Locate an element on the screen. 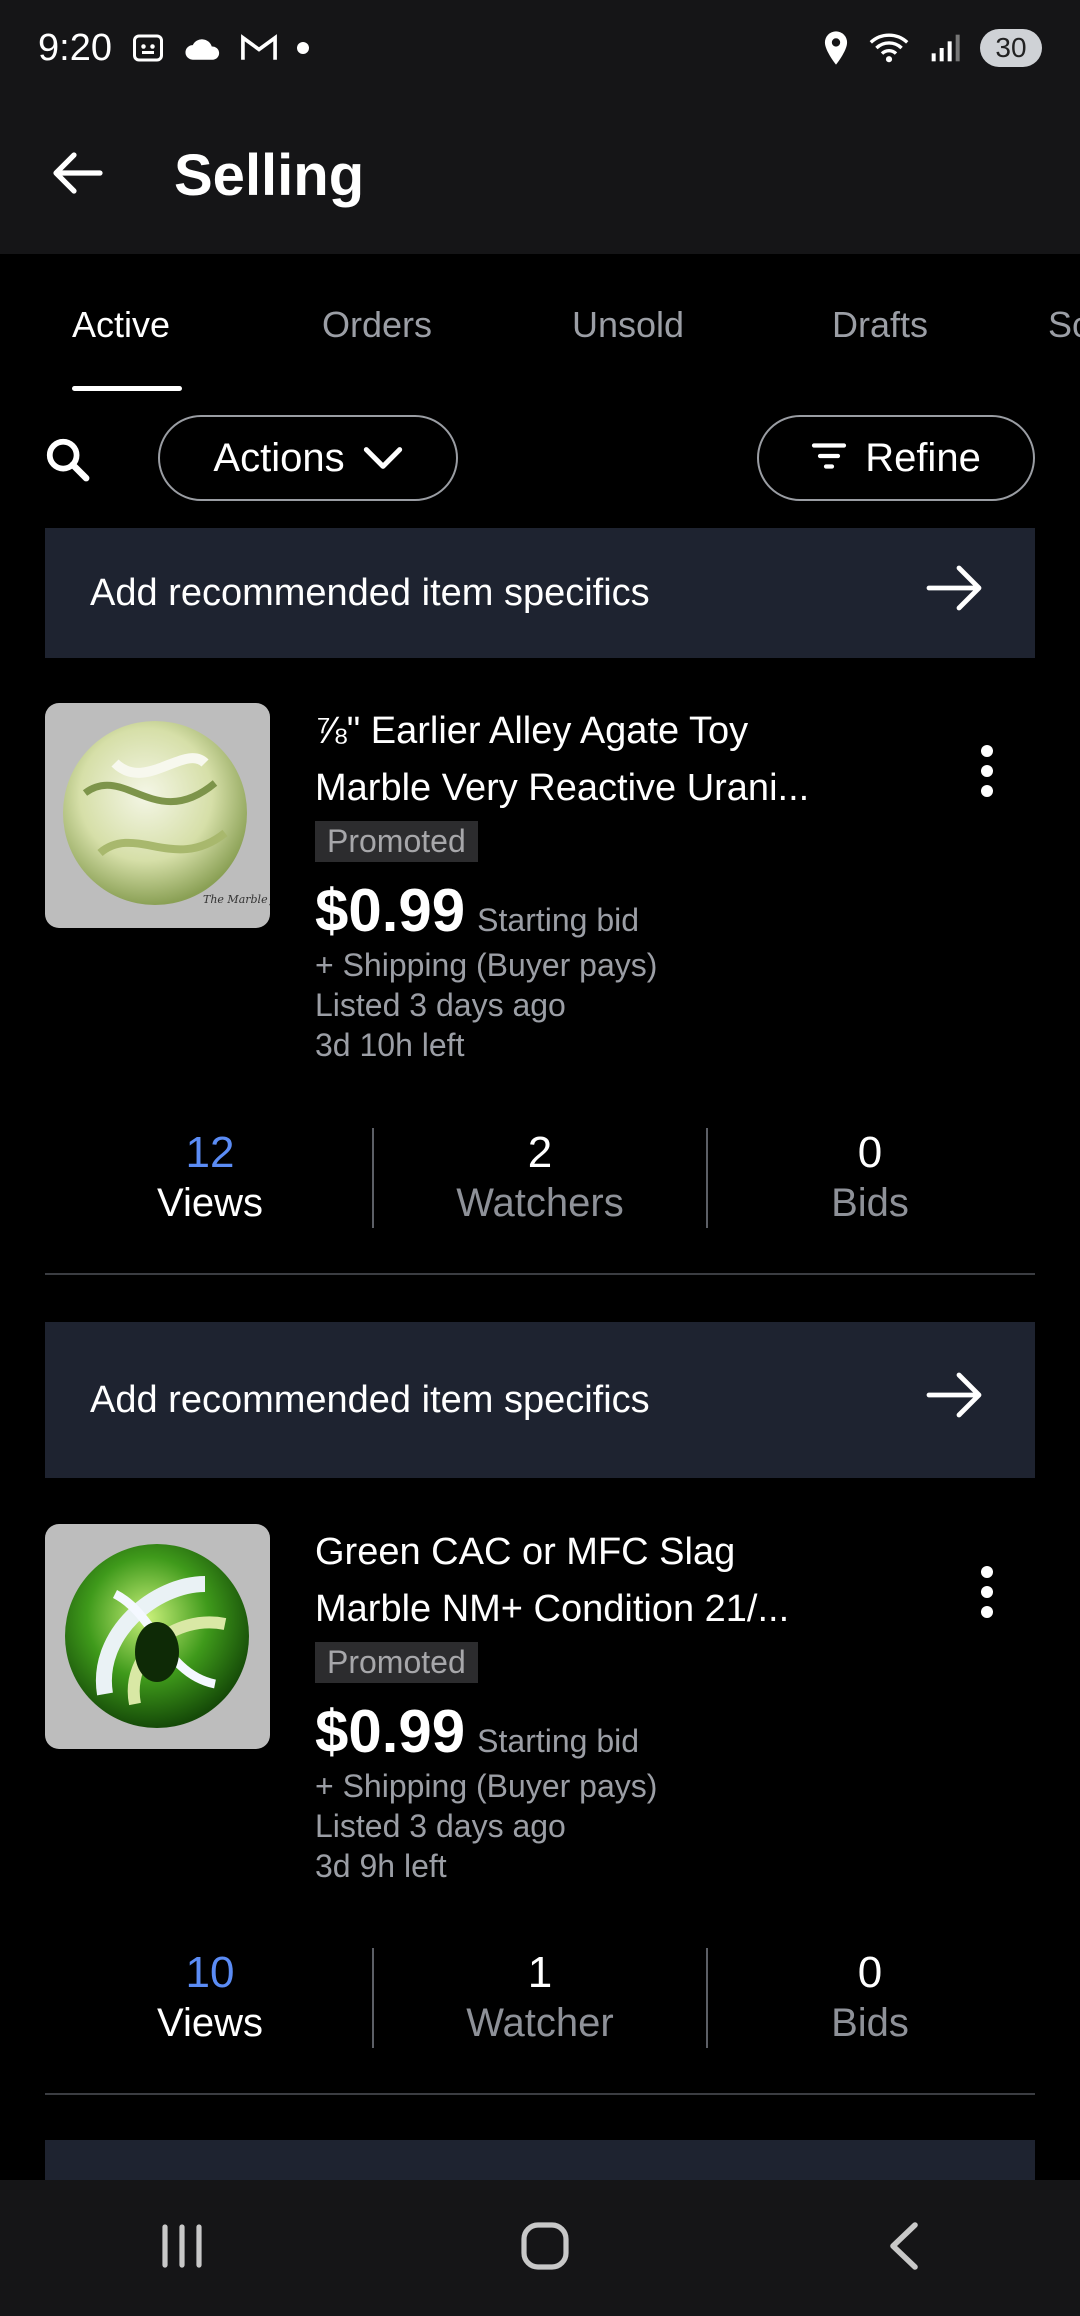  dot-icon is located at coordinates (303, 48).